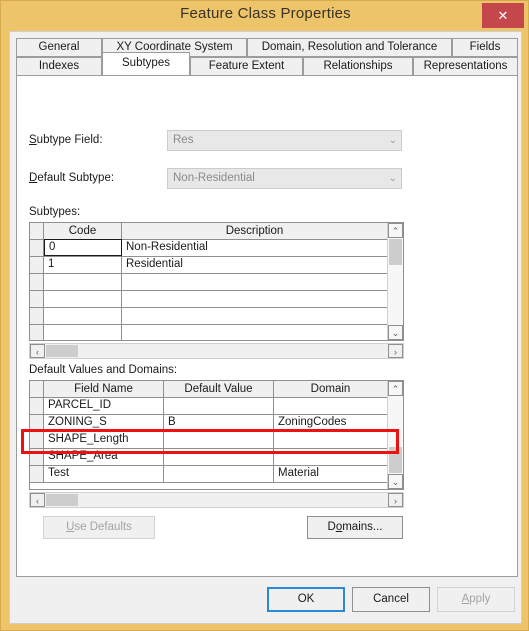 Image resolution: width=529 pixels, height=631 pixels. Describe the element at coordinates (284, 140) in the screenshot. I see `subtype-field-dropdown: Res ⌄` at that location.